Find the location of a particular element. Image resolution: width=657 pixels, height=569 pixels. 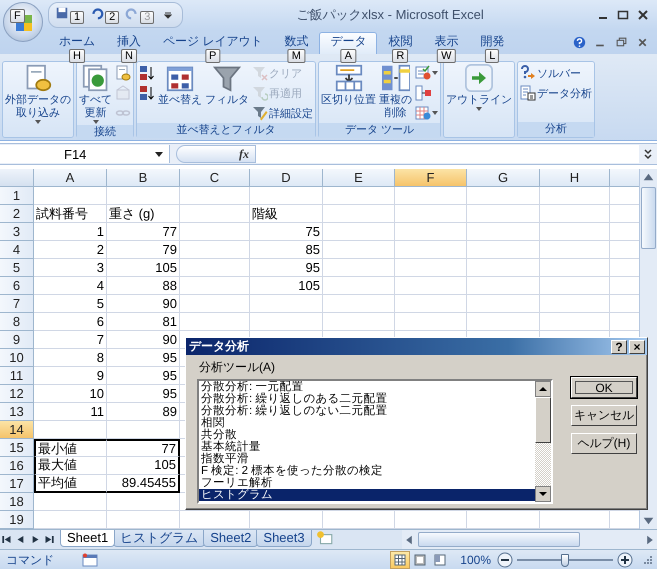

list-item: 基本統計量 is located at coordinates (367, 447).